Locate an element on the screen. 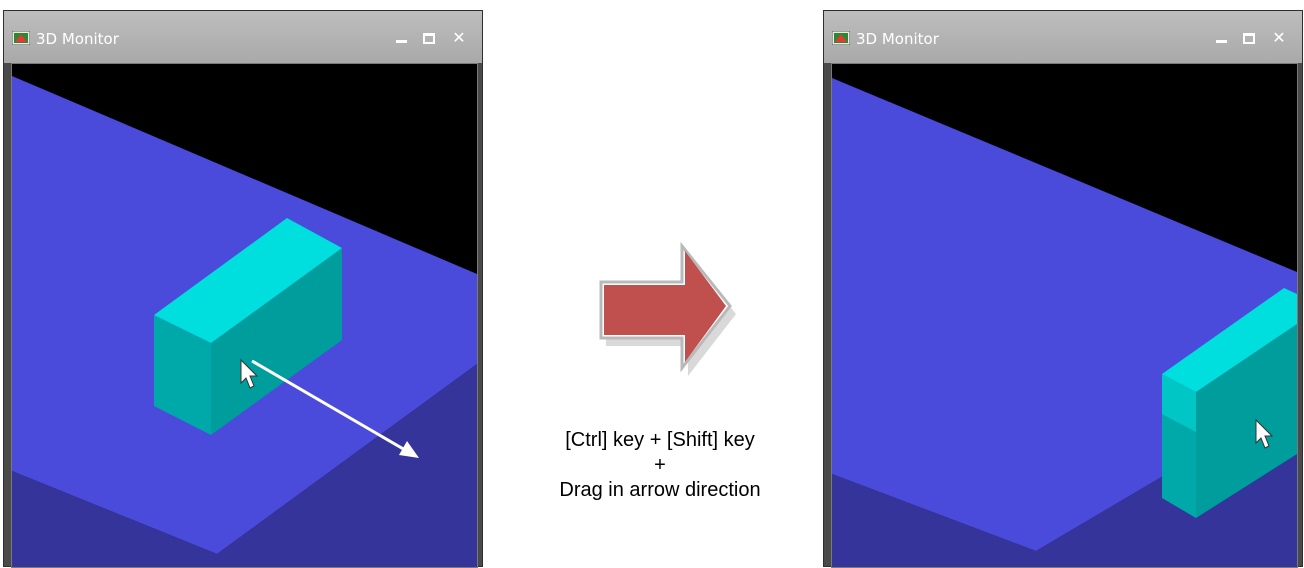 The width and height of the screenshot is (1304, 568). instruction-line-1: [Ctrl] key + [Shift] key is located at coordinates (660, 440).